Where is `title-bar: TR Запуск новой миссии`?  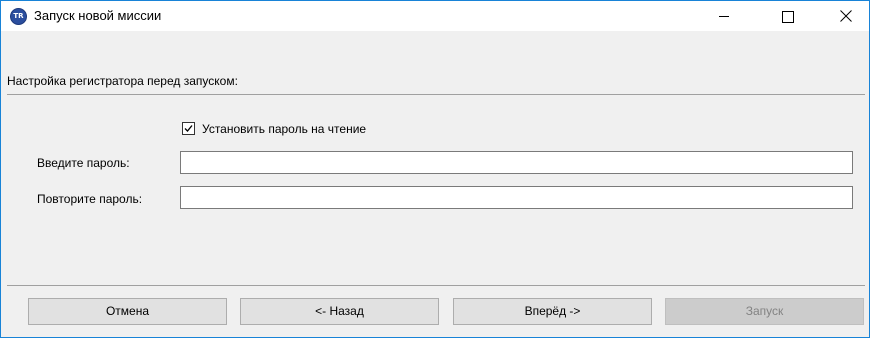 title-bar: TR Запуск новой миссии is located at coordinates (435, 16).